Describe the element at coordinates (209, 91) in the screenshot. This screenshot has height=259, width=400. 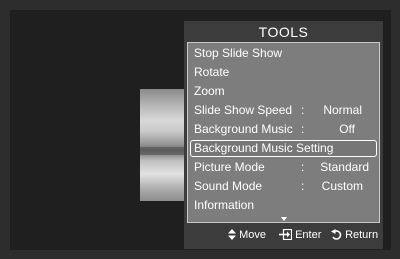
I see `menu-item-label: Zoom` at that location.